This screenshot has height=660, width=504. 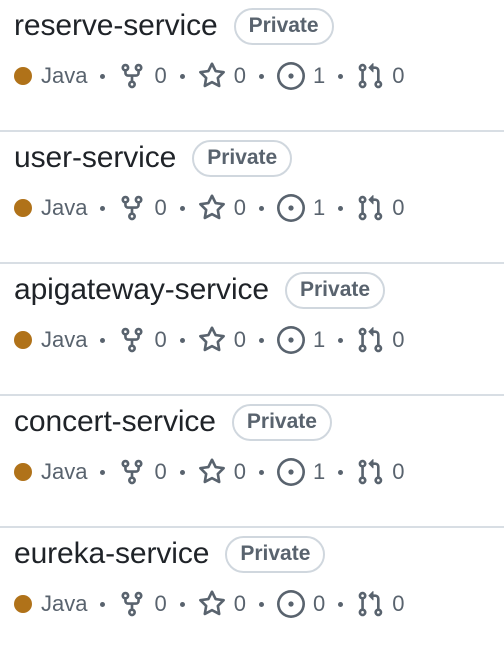 What do you see at coordinates (111, 554) in the screenshot?
I see `repo-name-link: eureka-service` at bounding box center [111, 554].